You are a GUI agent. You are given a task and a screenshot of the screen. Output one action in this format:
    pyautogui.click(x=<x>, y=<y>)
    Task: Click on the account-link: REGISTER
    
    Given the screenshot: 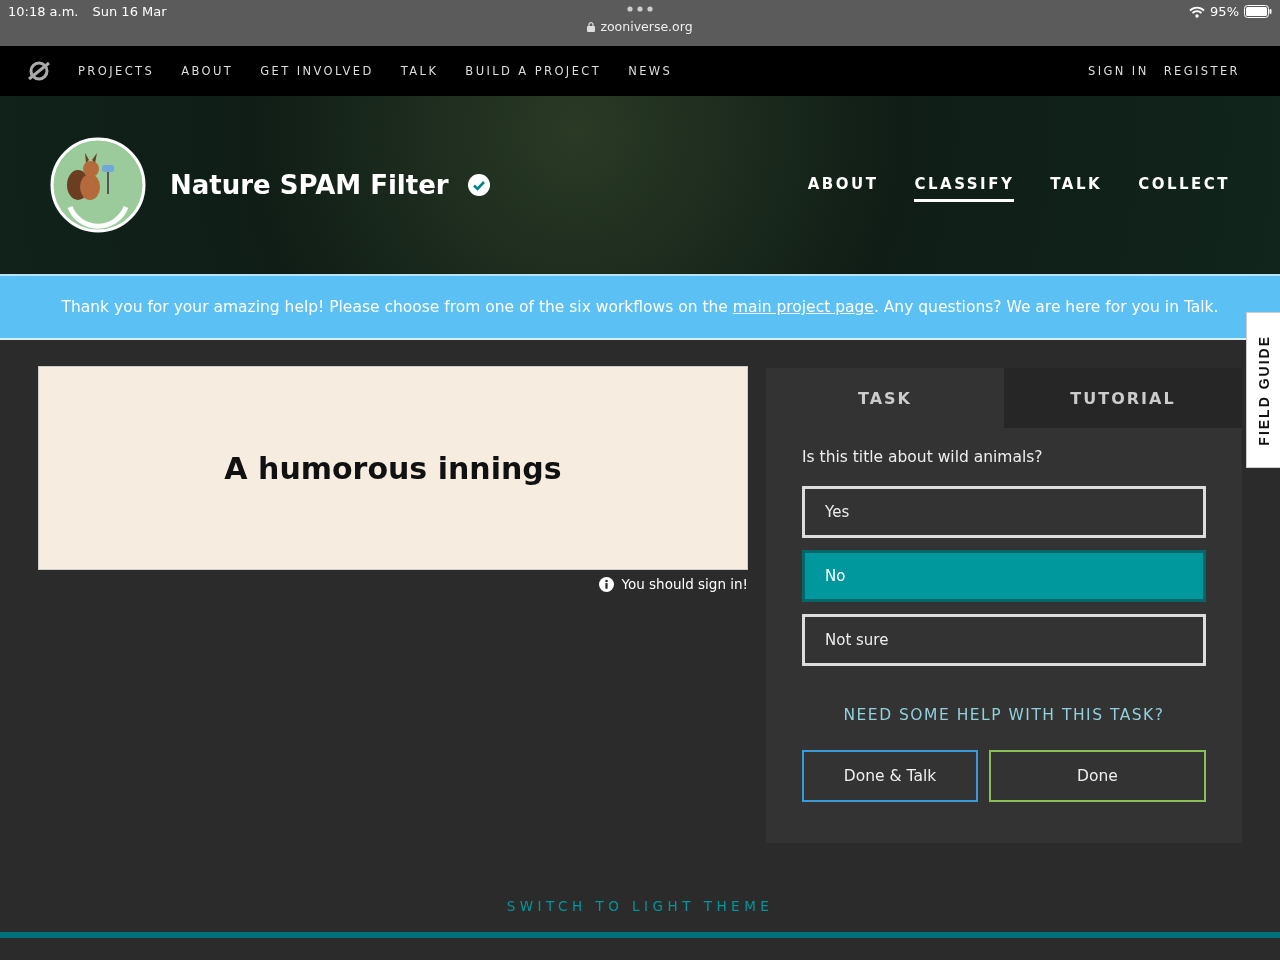 What is the action you would take?
    pyautogui.click(x=1201, y=71)
    